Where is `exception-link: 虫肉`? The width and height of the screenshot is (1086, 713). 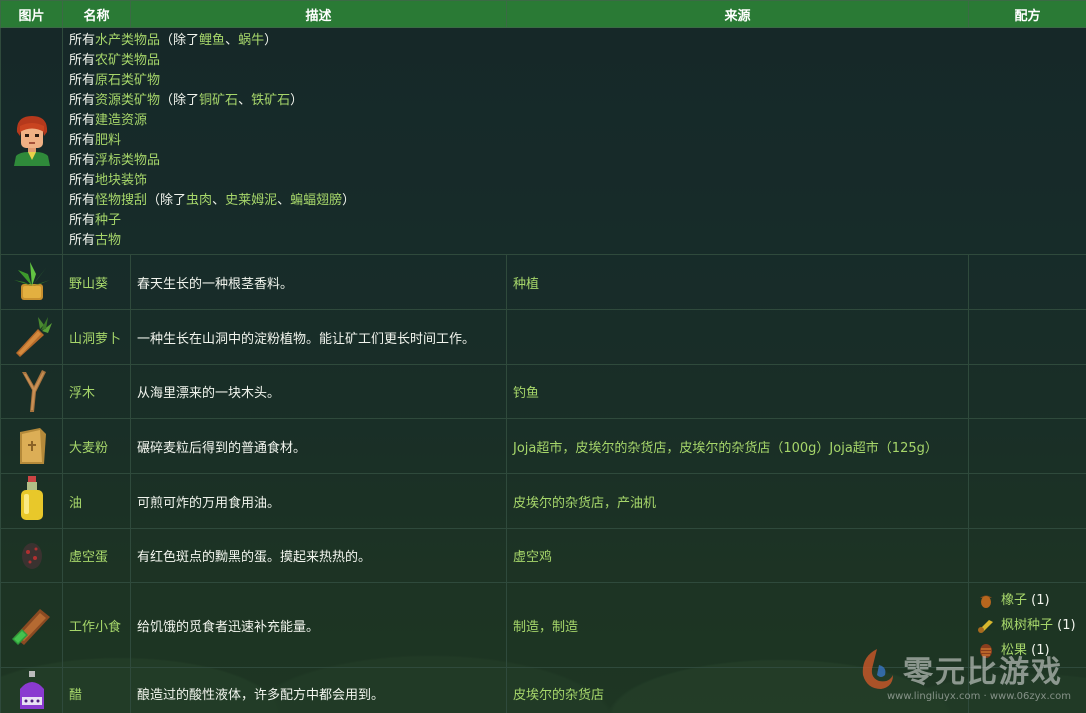
exception-link: 虫肉 is located at coordinates (199, 200).